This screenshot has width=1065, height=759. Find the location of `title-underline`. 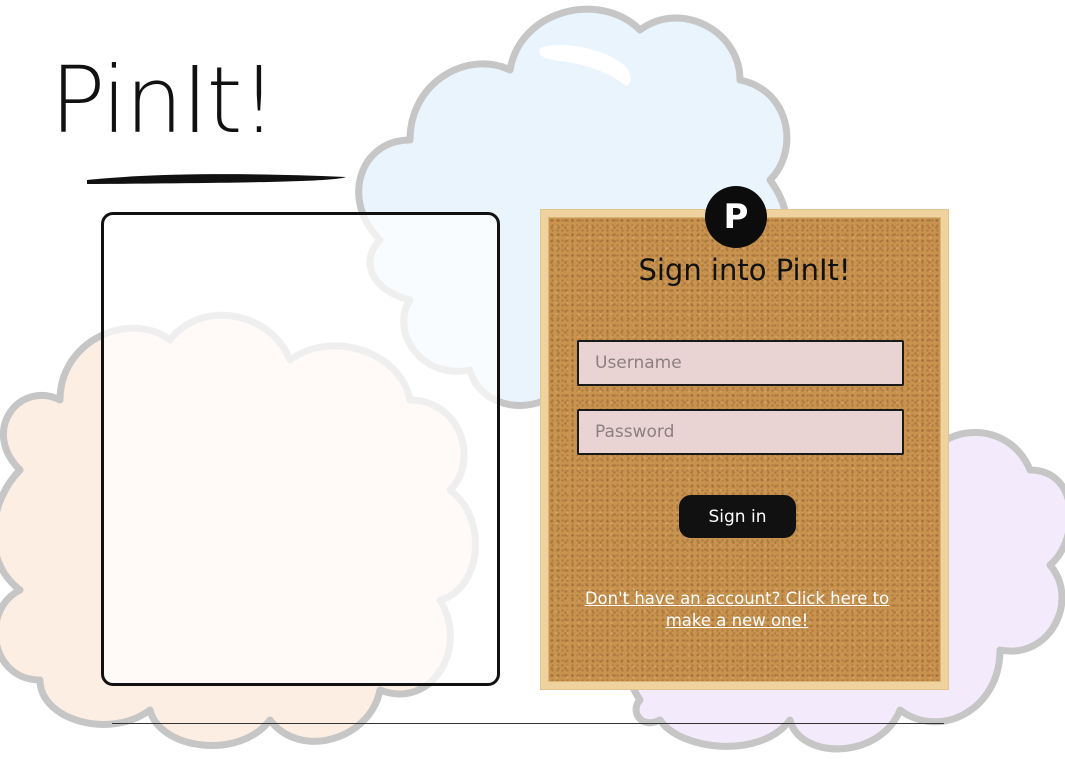

title-underline is located at coordinates (216, 179).